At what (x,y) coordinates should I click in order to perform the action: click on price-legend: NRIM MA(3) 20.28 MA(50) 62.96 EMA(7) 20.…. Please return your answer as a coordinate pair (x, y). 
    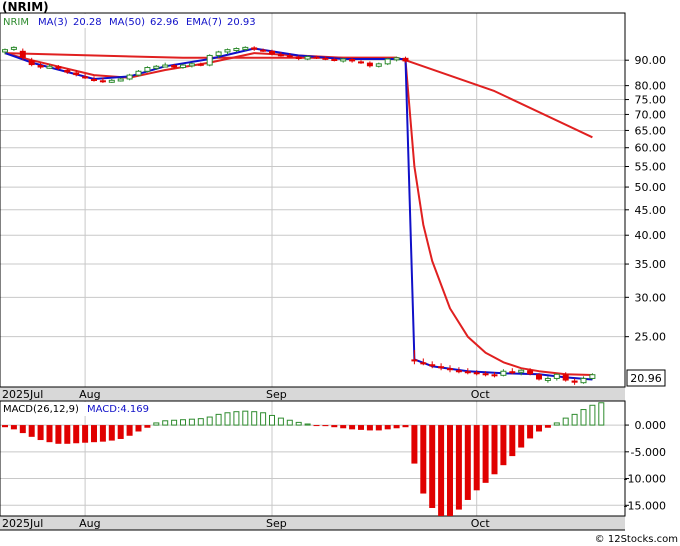
    Looking at the image, I should click on (130, 21).